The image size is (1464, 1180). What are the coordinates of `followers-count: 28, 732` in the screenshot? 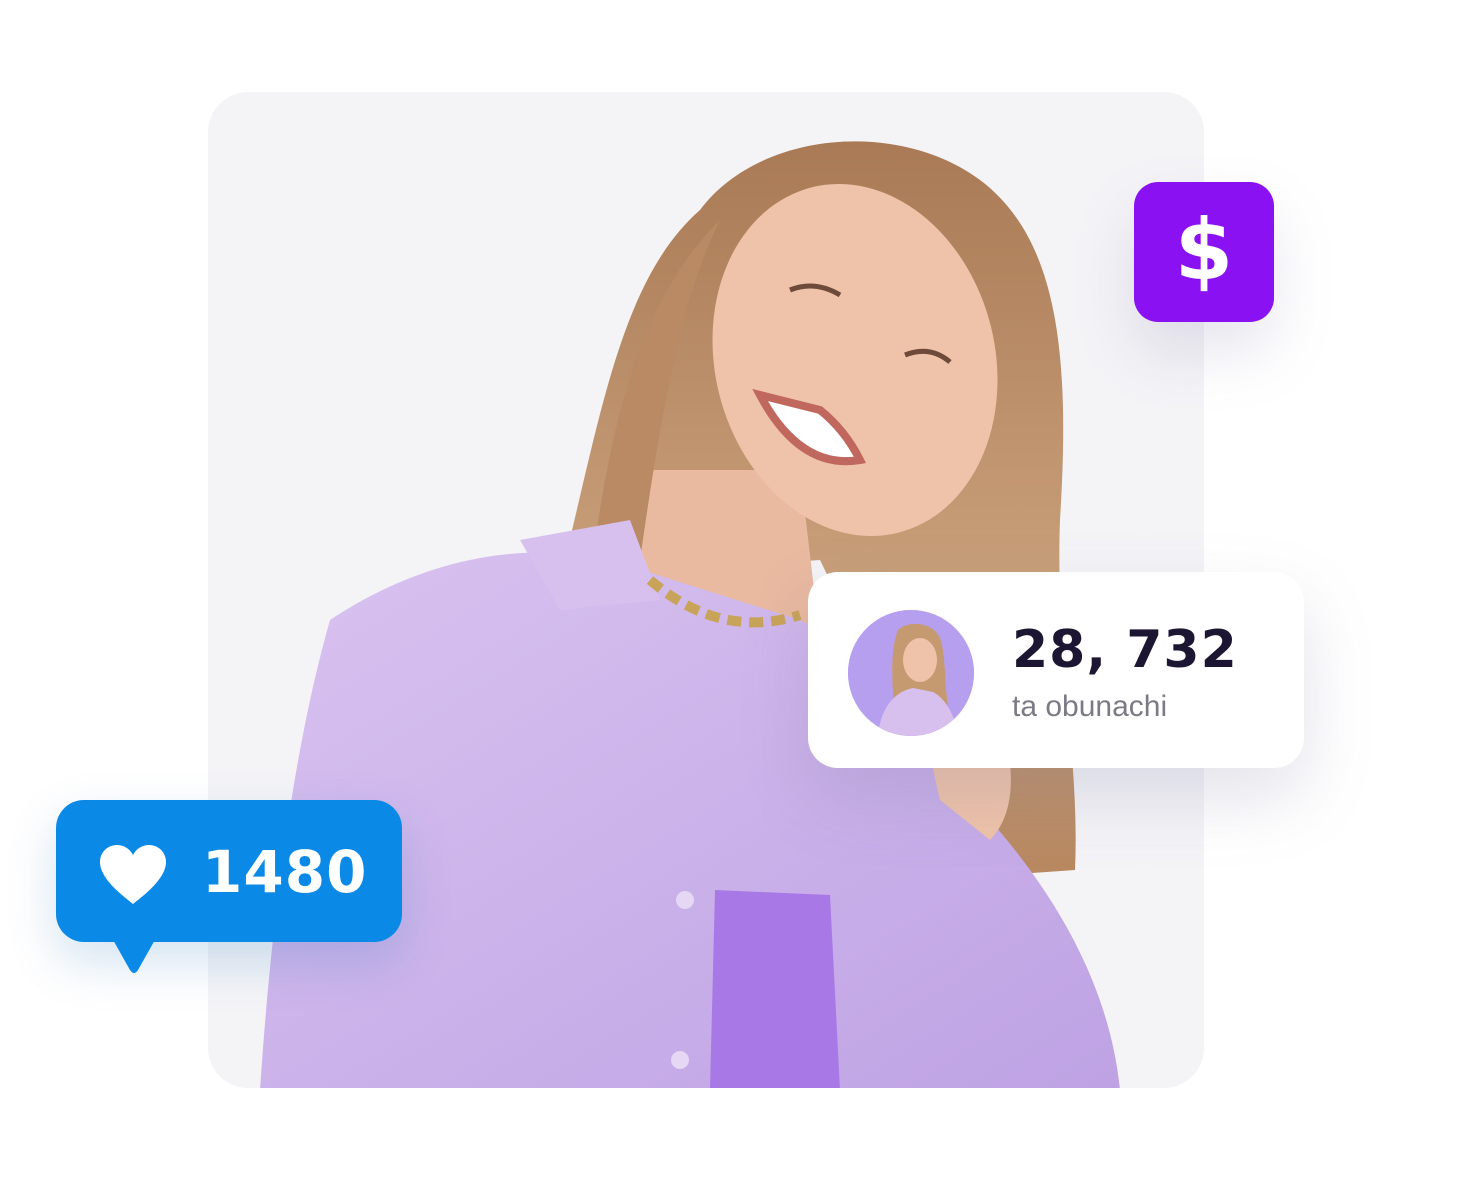 It's located at (1125, 650).